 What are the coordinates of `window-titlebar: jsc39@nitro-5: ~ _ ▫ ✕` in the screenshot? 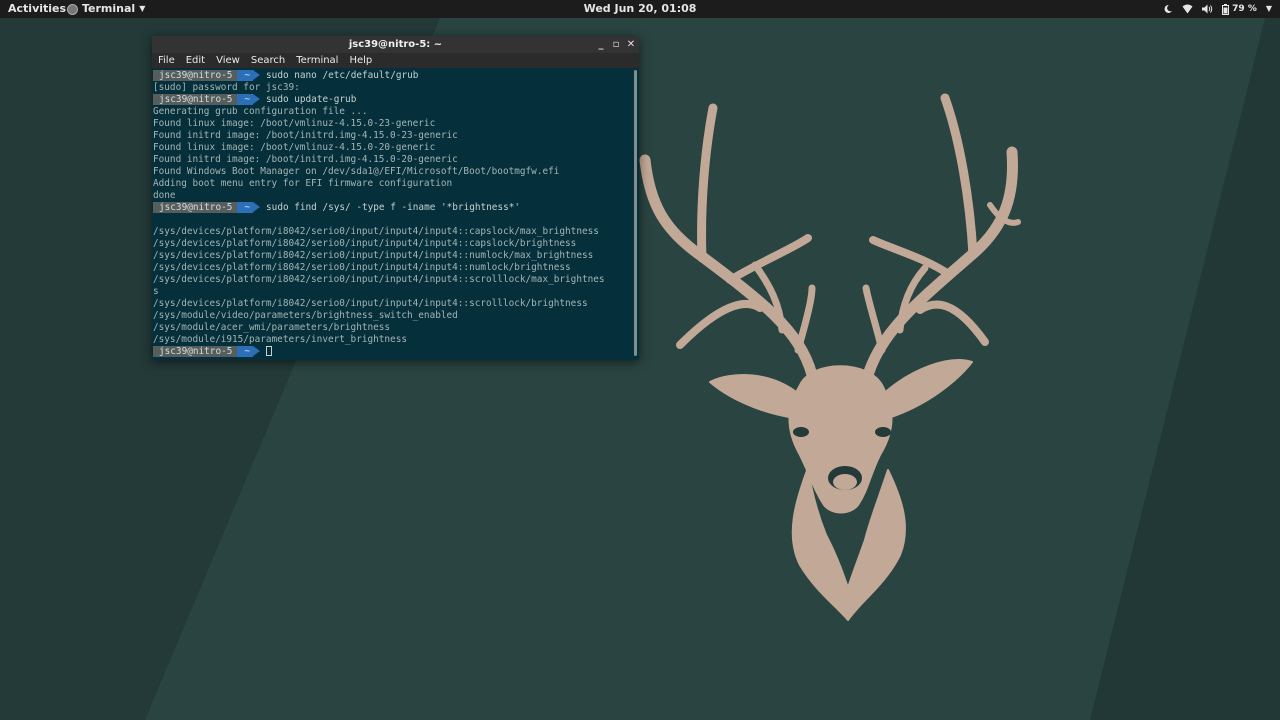 It's located at (395, 44).